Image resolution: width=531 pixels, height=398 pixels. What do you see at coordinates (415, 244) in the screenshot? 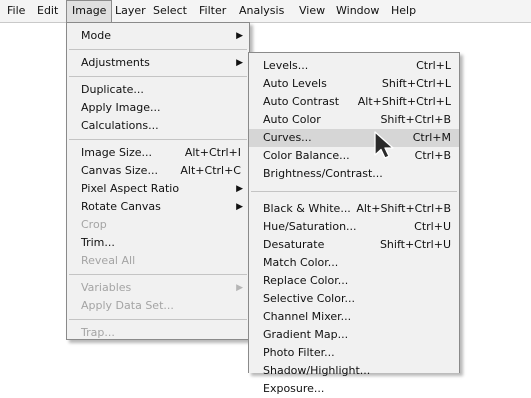
I see `menu-item-shortcut: Shift+Ctrl+U` at bounding box center [415, 244].